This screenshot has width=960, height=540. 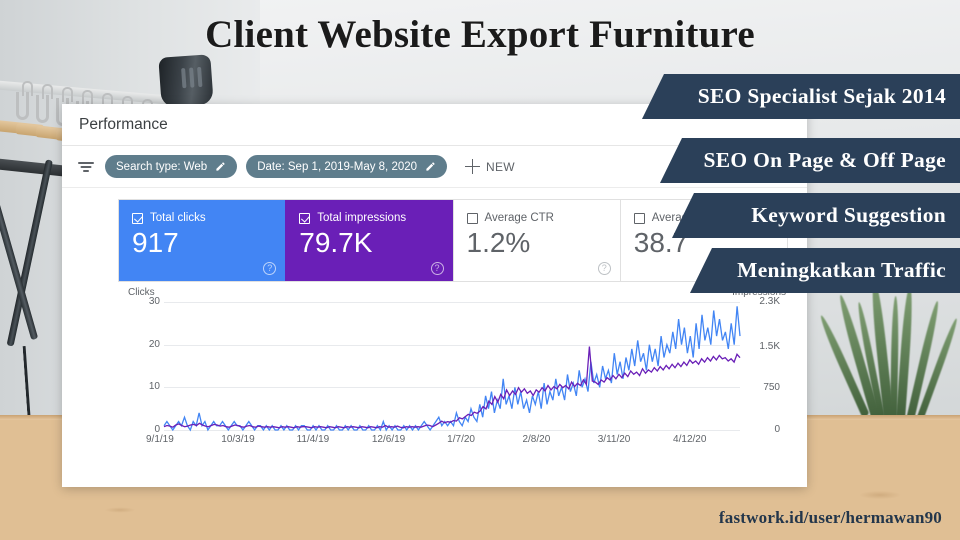 I want to click on new-button: NEW, so click(x=490, y=166).